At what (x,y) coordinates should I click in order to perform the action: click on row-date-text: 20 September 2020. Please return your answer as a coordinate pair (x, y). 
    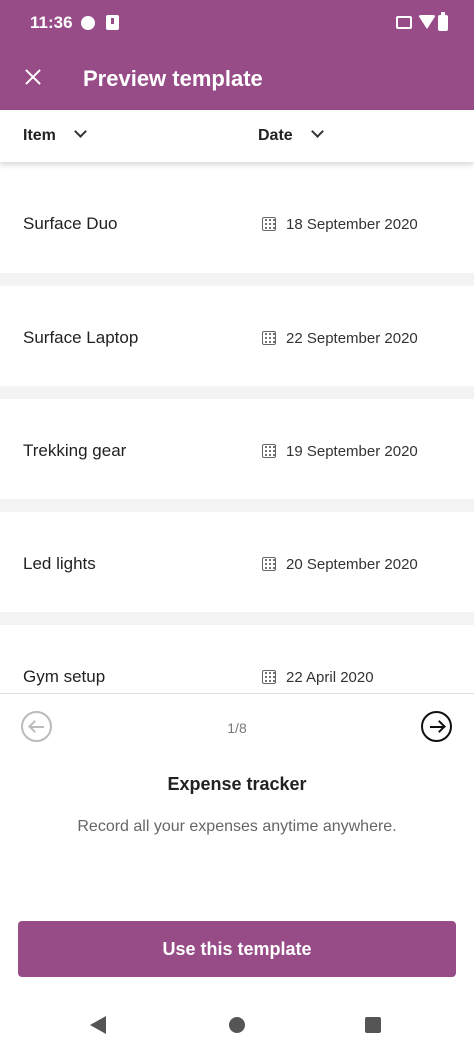
    Looking at the image, I should click on (352, 564).